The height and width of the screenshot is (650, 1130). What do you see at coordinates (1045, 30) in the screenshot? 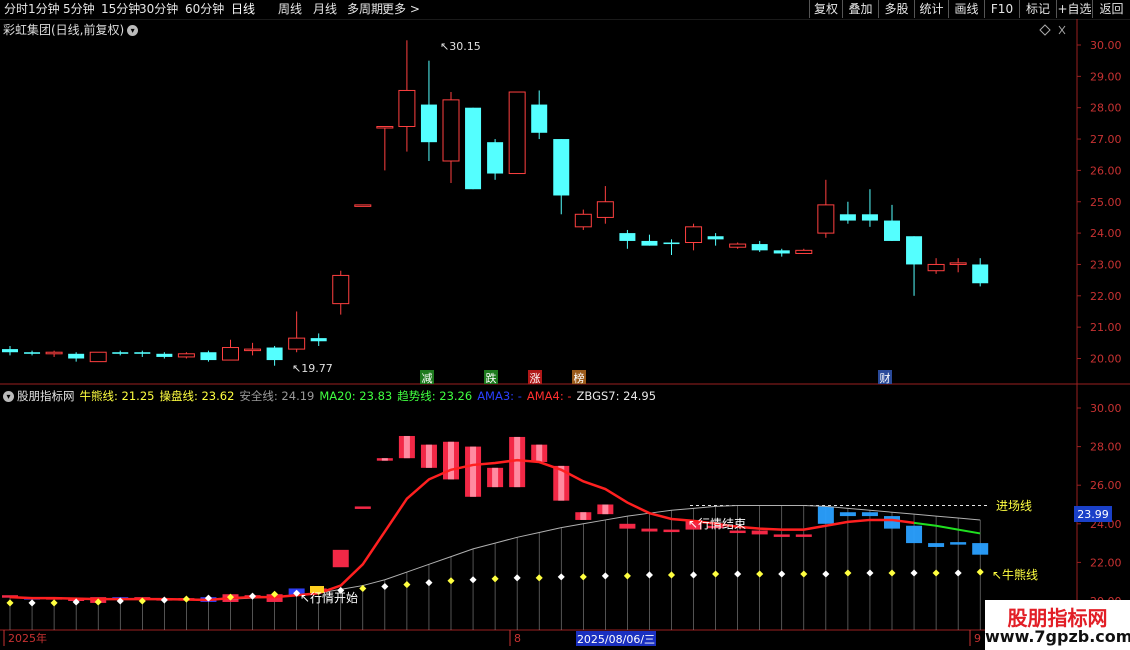
I see `diamond-icon` at bounding box center [1045, 30].